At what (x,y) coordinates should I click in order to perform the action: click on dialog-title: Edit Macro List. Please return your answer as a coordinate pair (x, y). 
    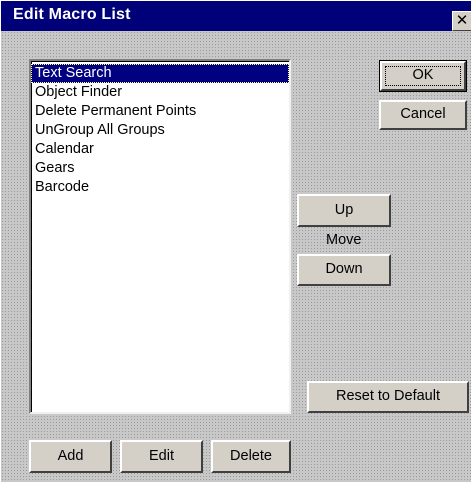
    Looking at the image, I should click on (72, 14).